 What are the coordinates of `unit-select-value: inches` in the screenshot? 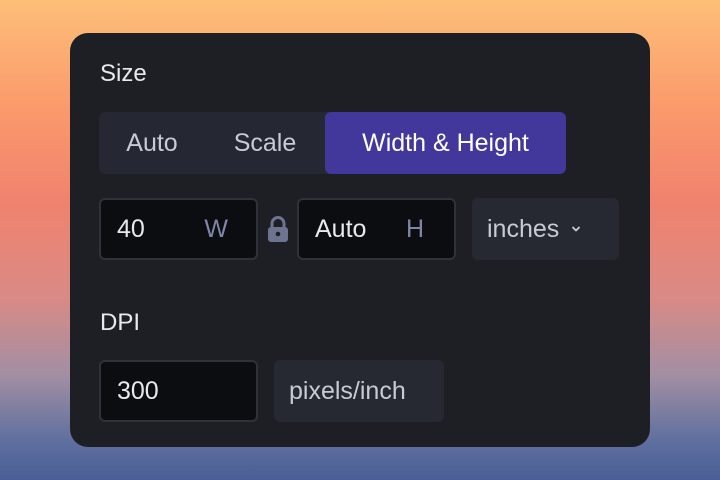 It's located at (523, 228).